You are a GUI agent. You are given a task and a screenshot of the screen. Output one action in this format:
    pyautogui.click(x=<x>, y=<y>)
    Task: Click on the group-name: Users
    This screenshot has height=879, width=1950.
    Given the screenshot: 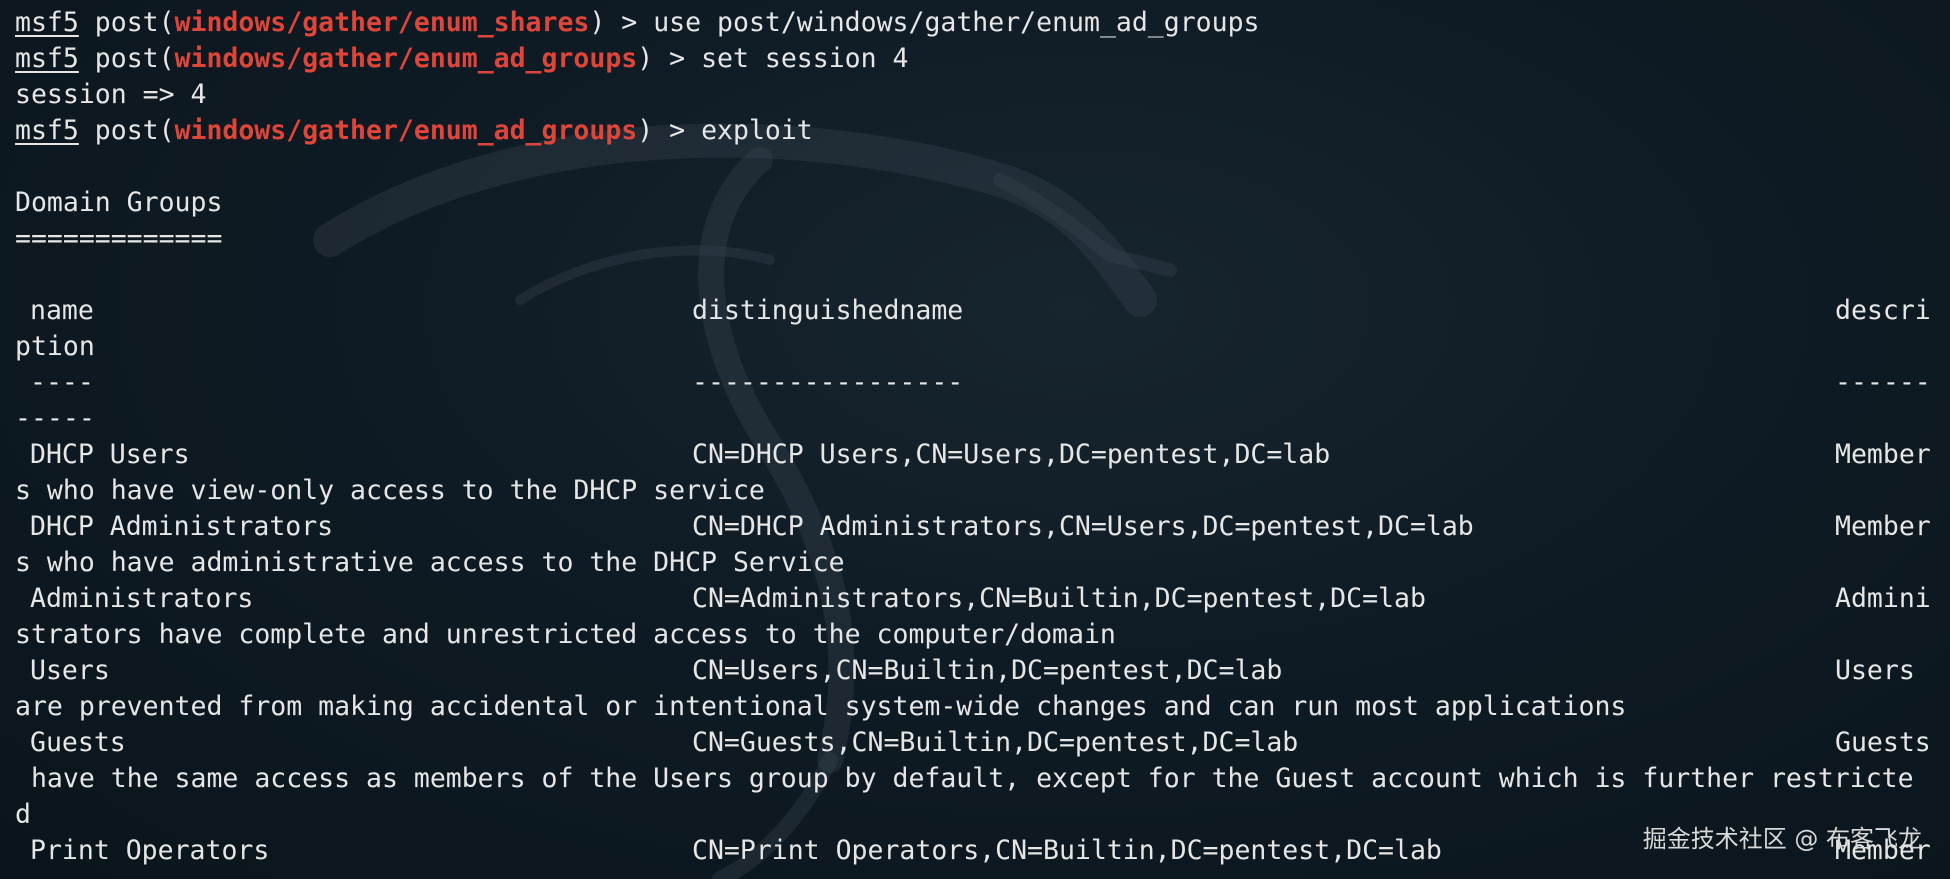 What is the action you would take?
    pyautogui.click(x=70, y=670)
    